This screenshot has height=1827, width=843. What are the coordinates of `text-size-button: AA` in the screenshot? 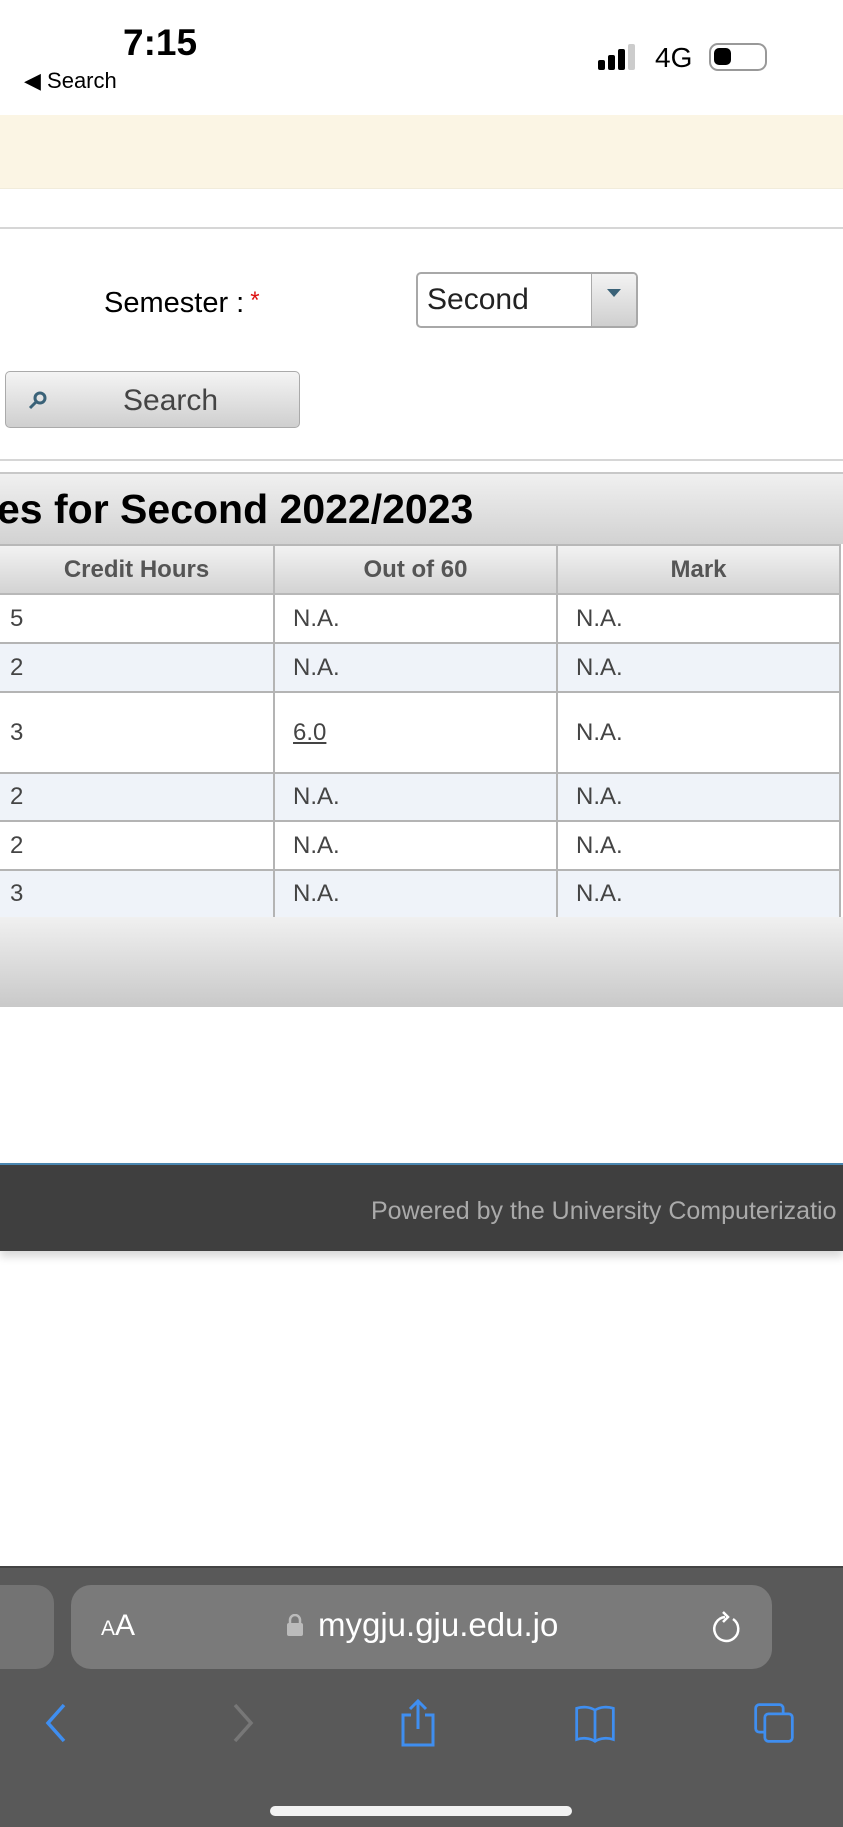 It's located at (118, 1626).